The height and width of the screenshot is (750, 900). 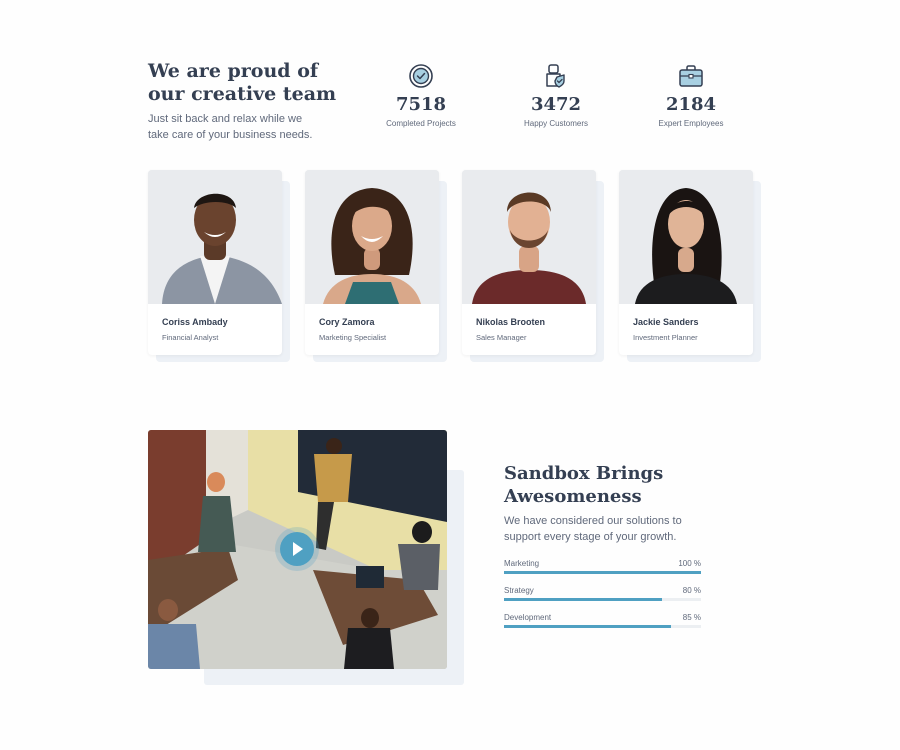 What do you see at coordinates (555, 76) in the screenshot?
I see `shield-check-icon` at bounding box center [555, 76].